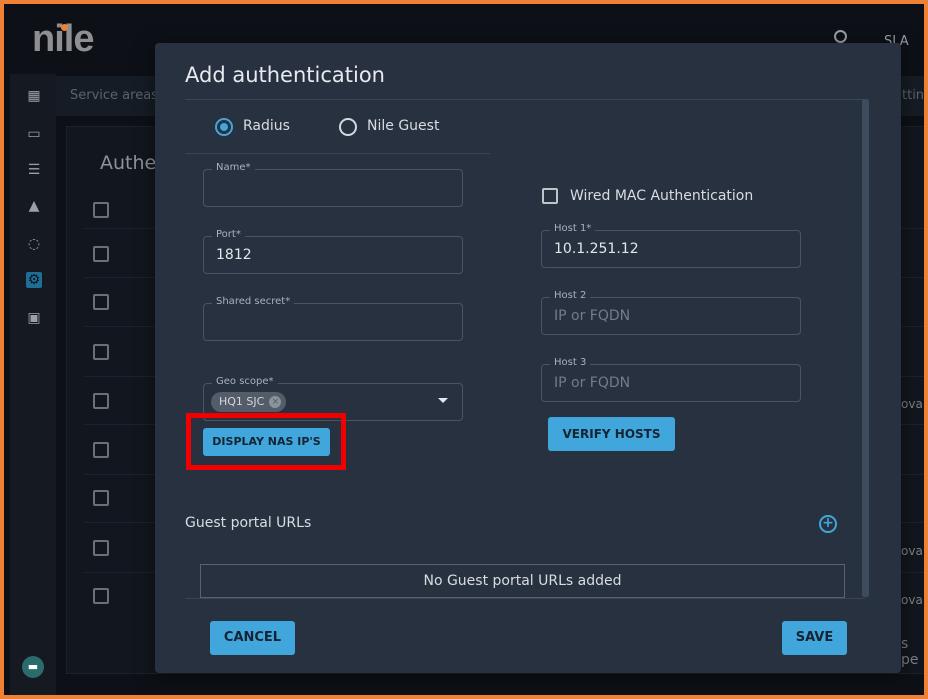  I want to click on add-guest-portal-url-icon: +, so click(828, 524).